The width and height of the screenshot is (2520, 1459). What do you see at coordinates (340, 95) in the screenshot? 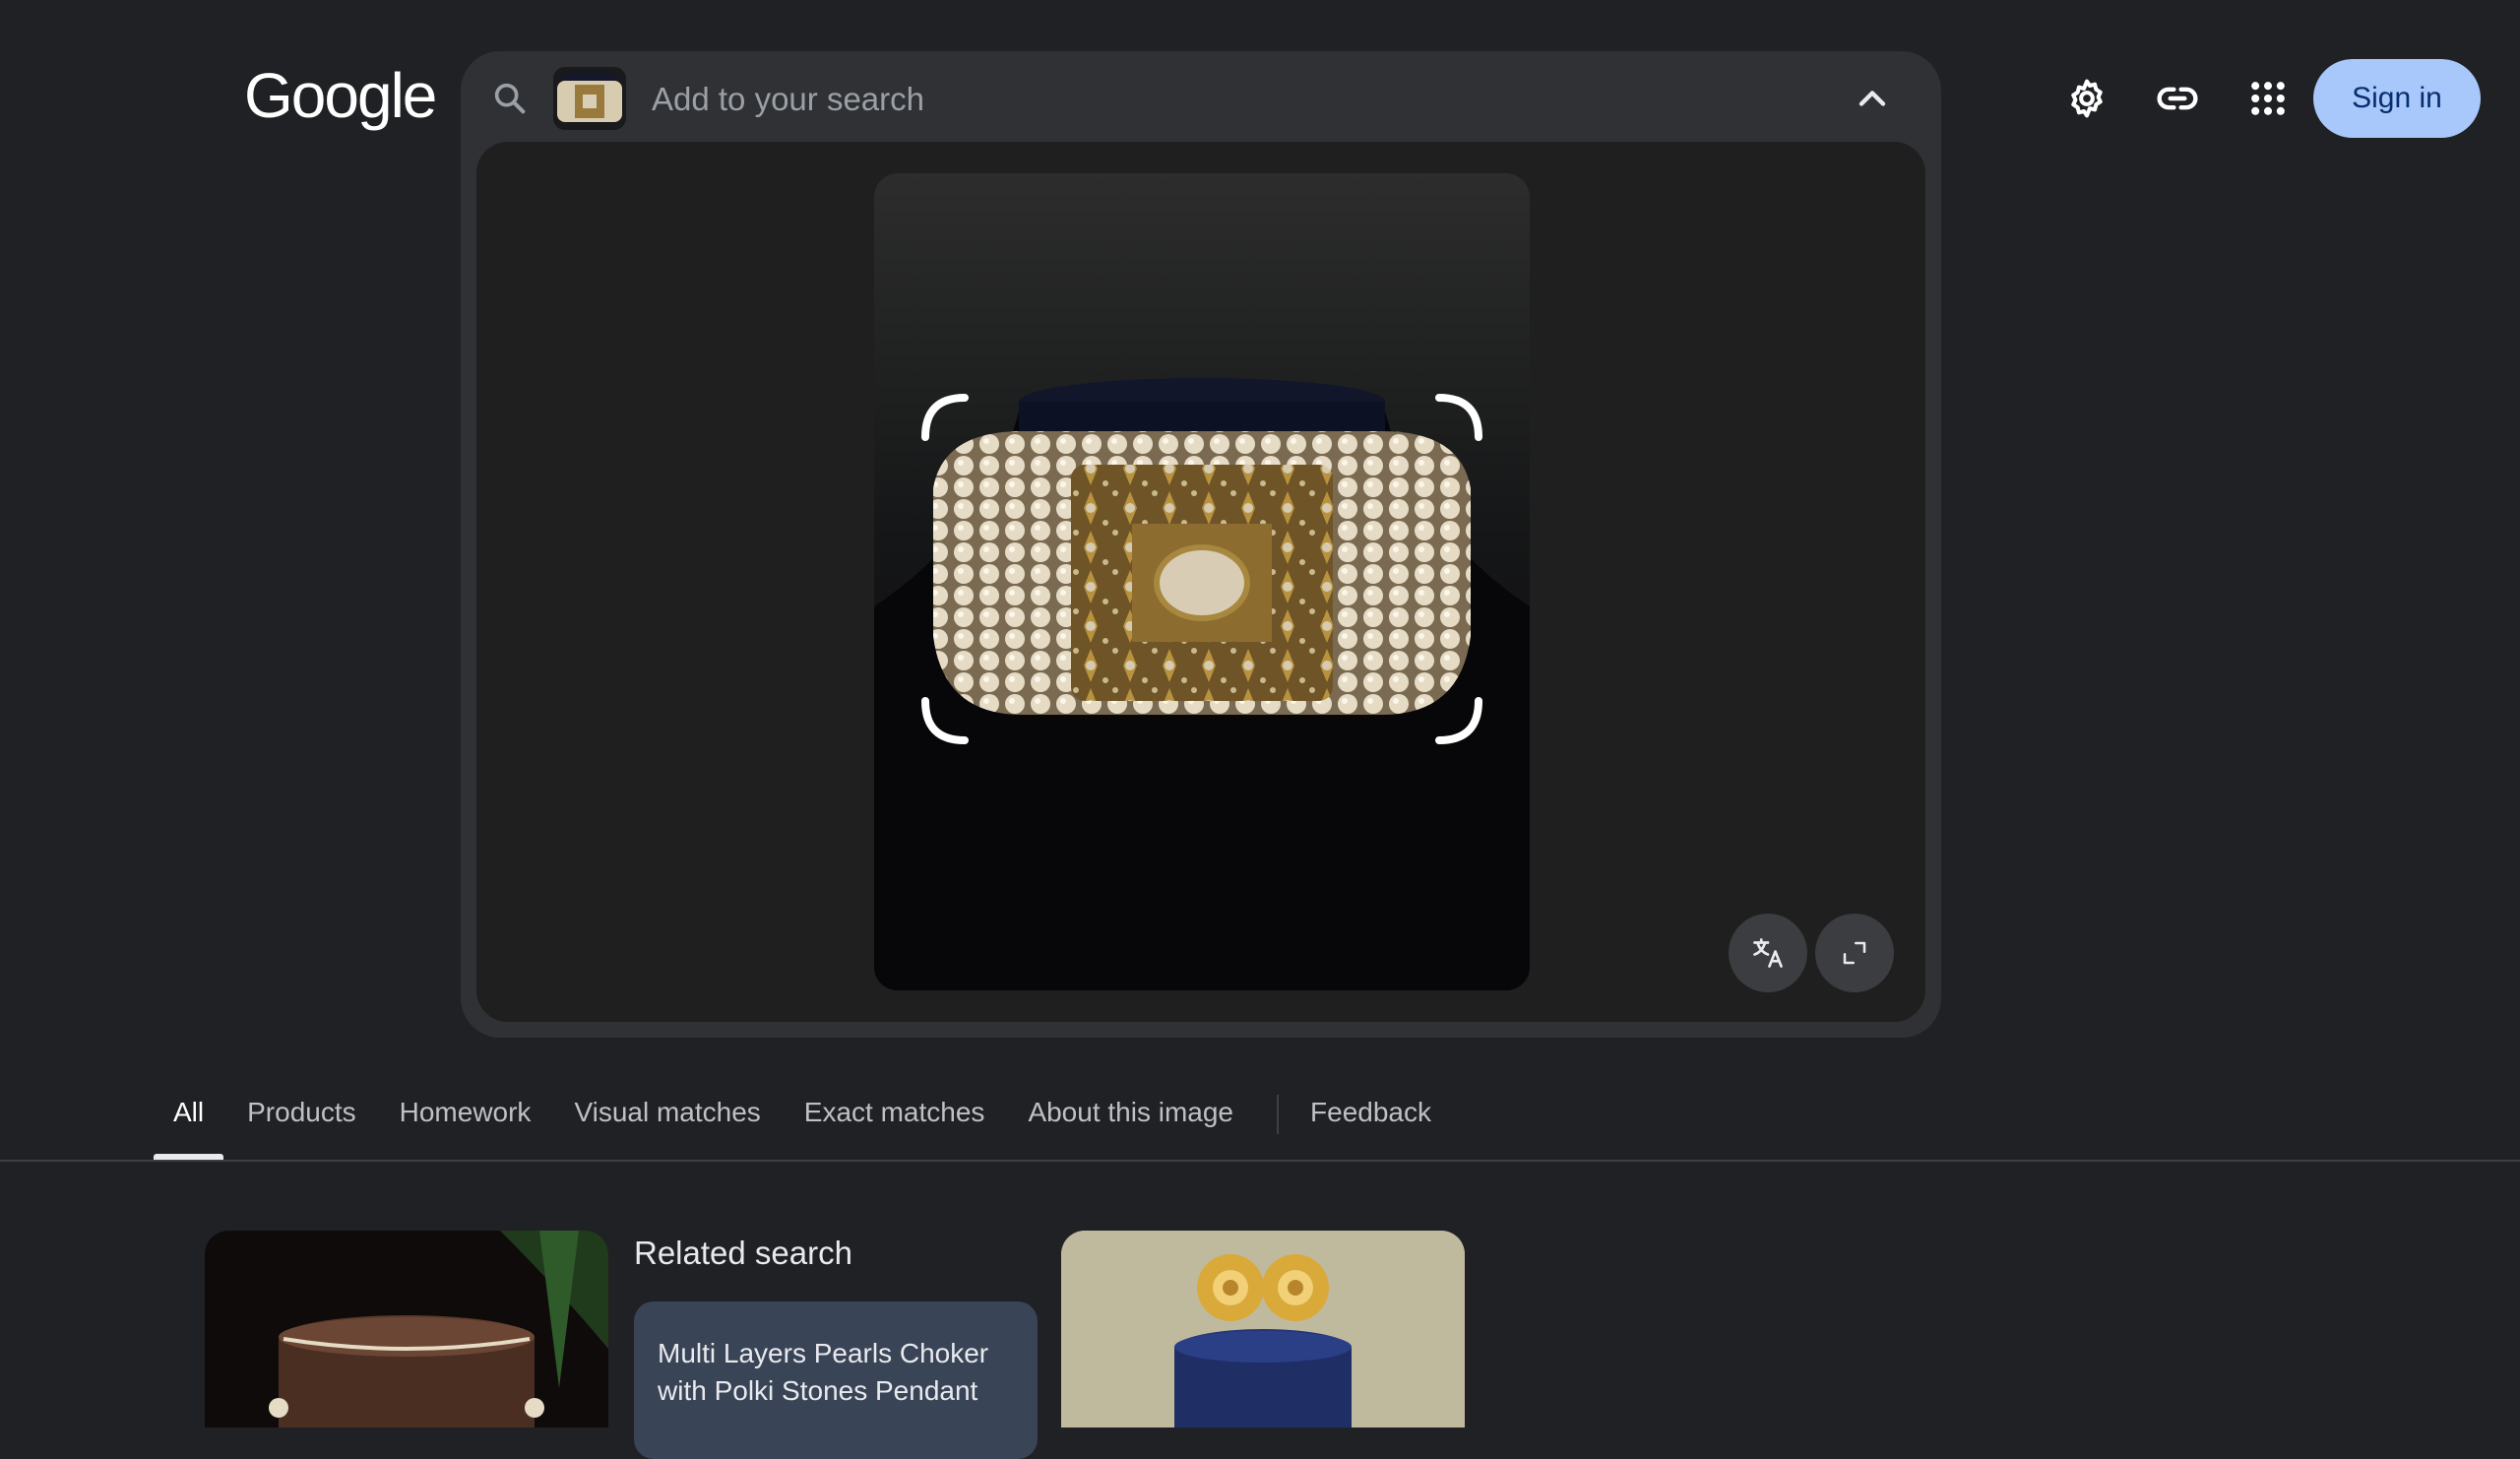
I see `google-logo: Google` at bounding box center [340, 95].